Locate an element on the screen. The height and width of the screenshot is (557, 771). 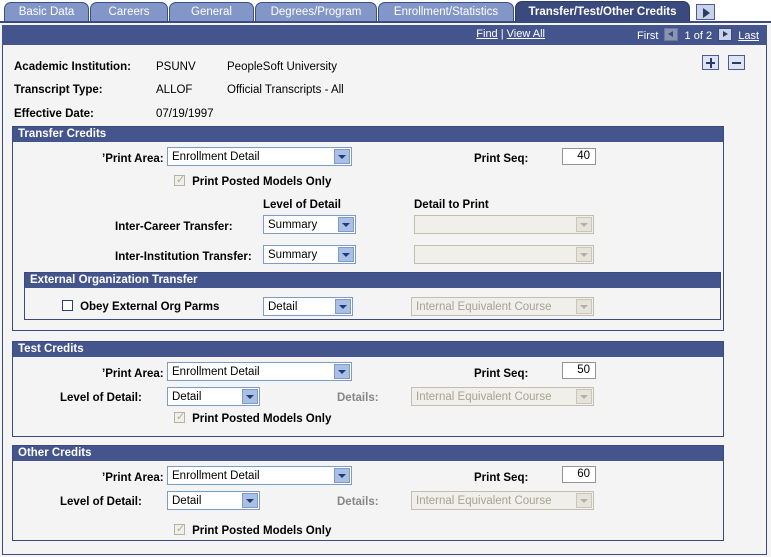
test-details-dropdown: Internal Equivalent Course is located at coordinates (502, 396).